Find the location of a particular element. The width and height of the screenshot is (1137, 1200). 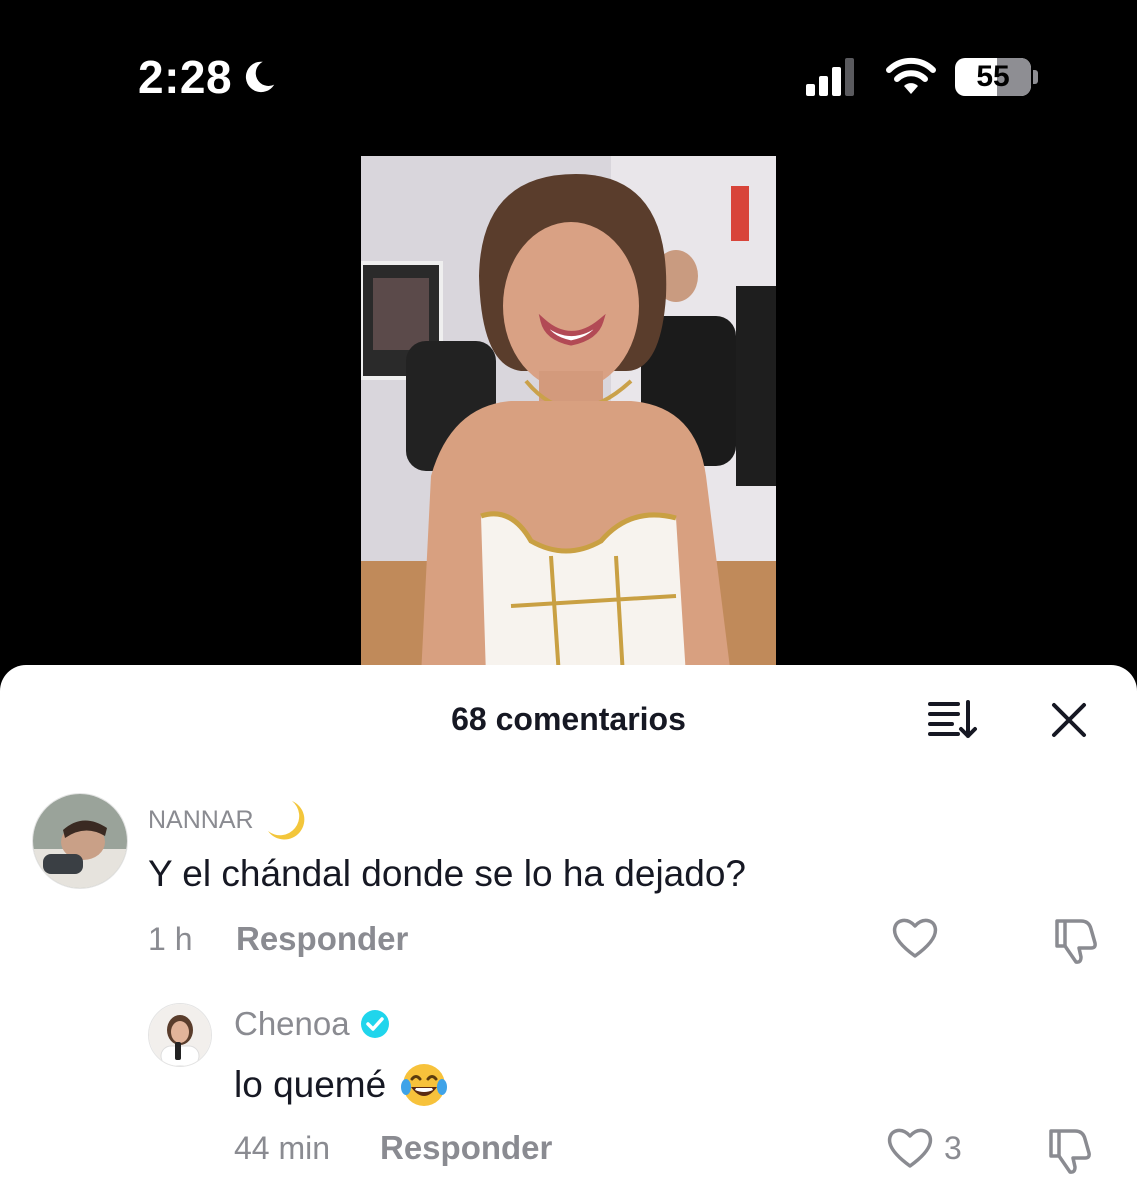

comment-time: 1 h is located at coordinates (170, 939).